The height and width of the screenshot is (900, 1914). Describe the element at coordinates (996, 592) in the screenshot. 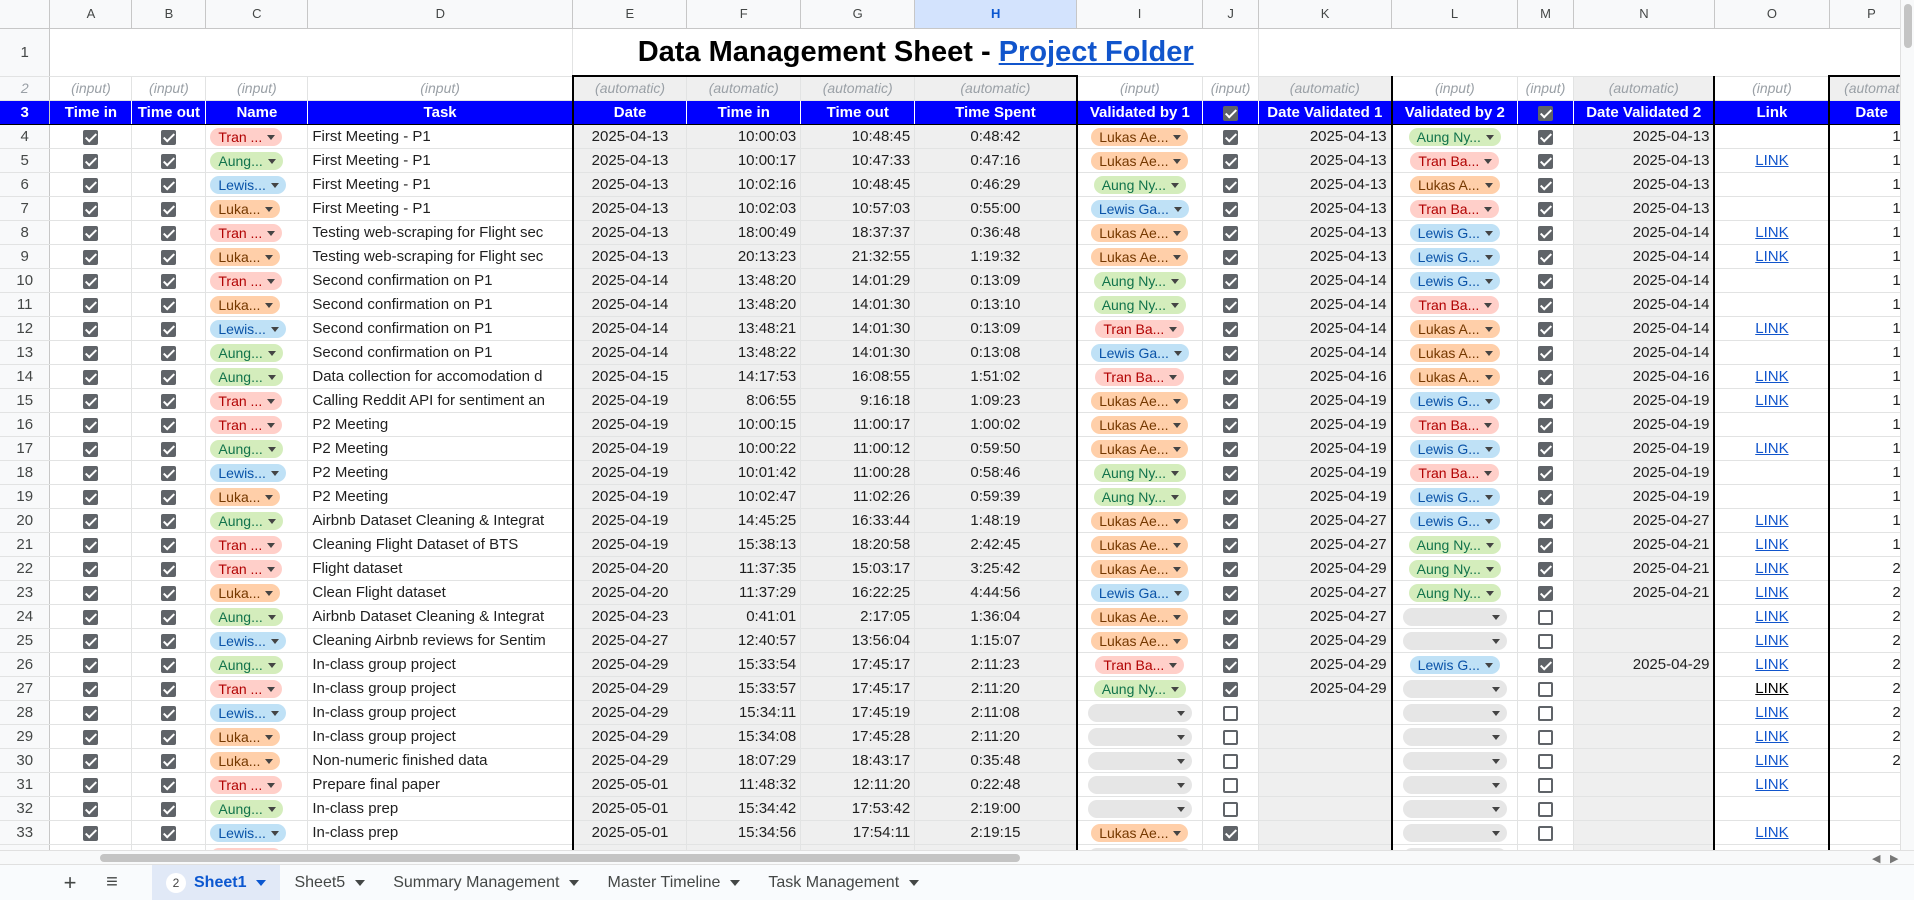

I see `time-spent-cell: 4:44:56` at that location.